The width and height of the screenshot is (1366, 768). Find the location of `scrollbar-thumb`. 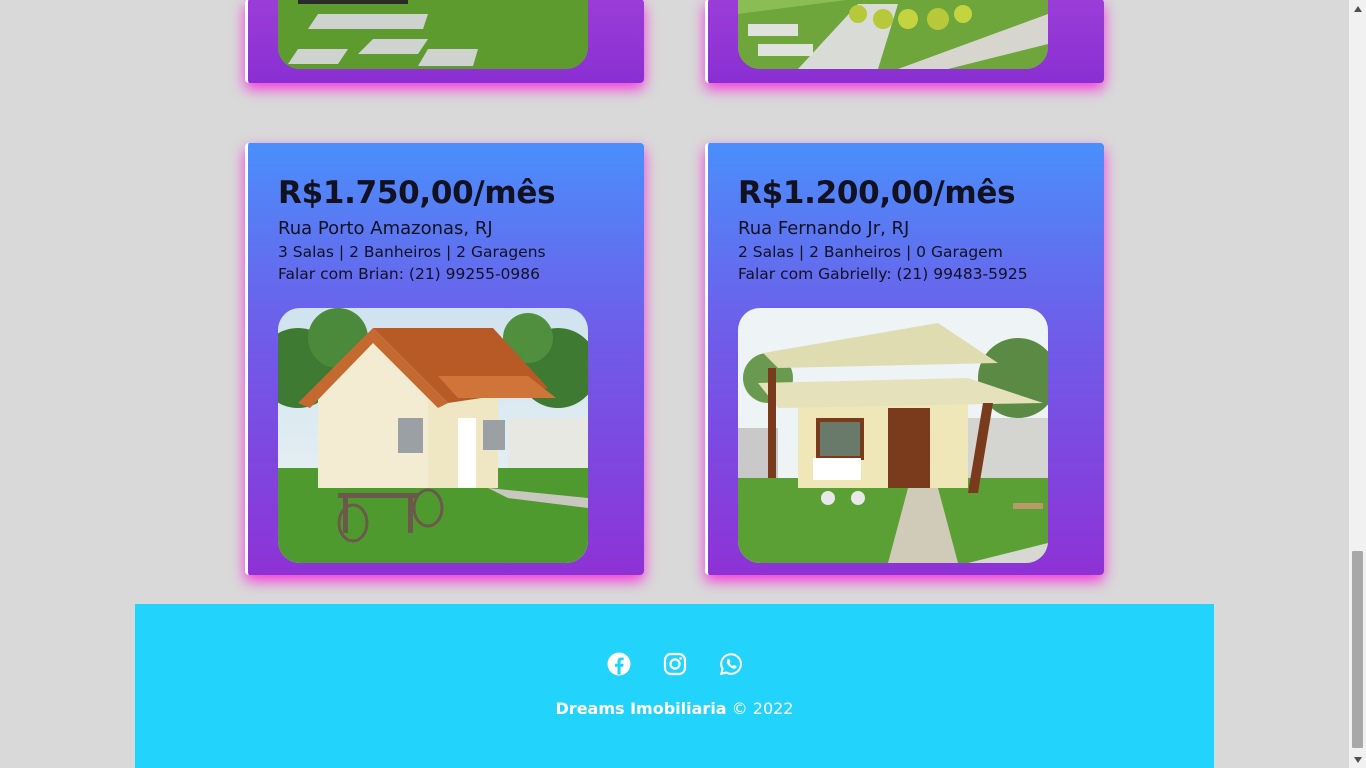

scrollbar-thumb is located at coordinates (1357, 649).